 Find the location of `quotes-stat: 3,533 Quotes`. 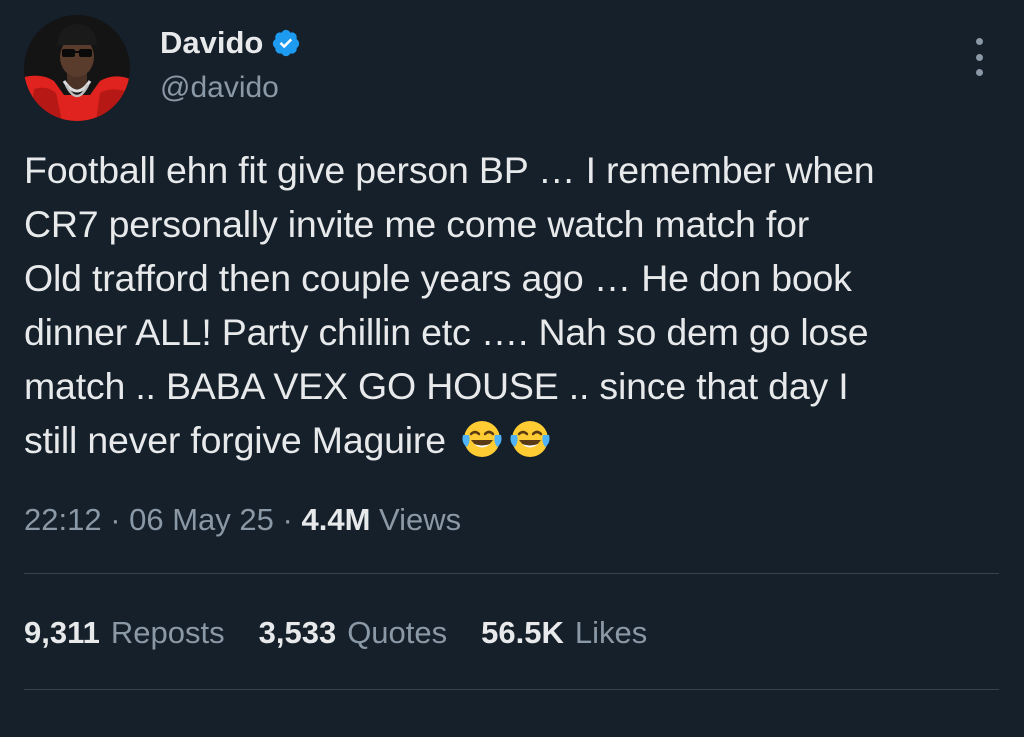

quotes-stat: 3,533 Quotes is located at coordinates (353, 633).